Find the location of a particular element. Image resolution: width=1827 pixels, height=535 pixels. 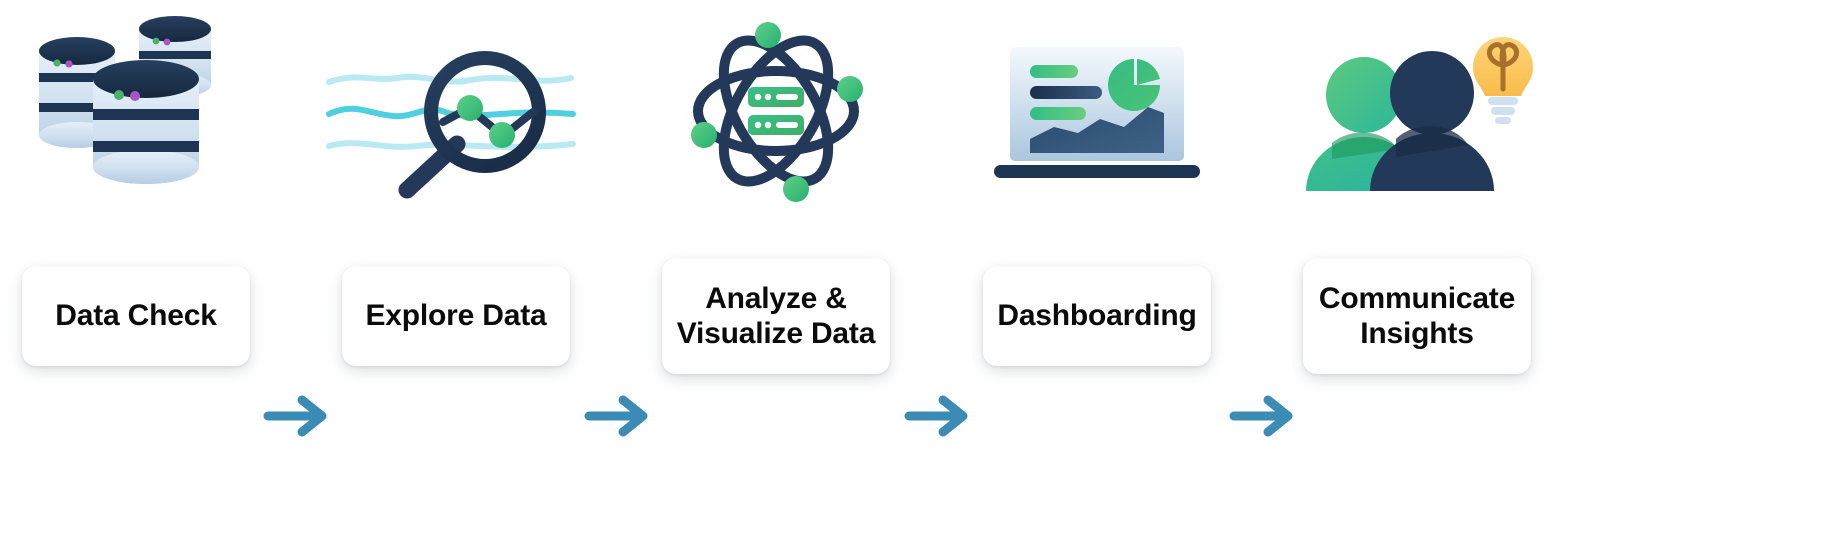

step-label-text: Data Check is located at coordinates (136, 316).